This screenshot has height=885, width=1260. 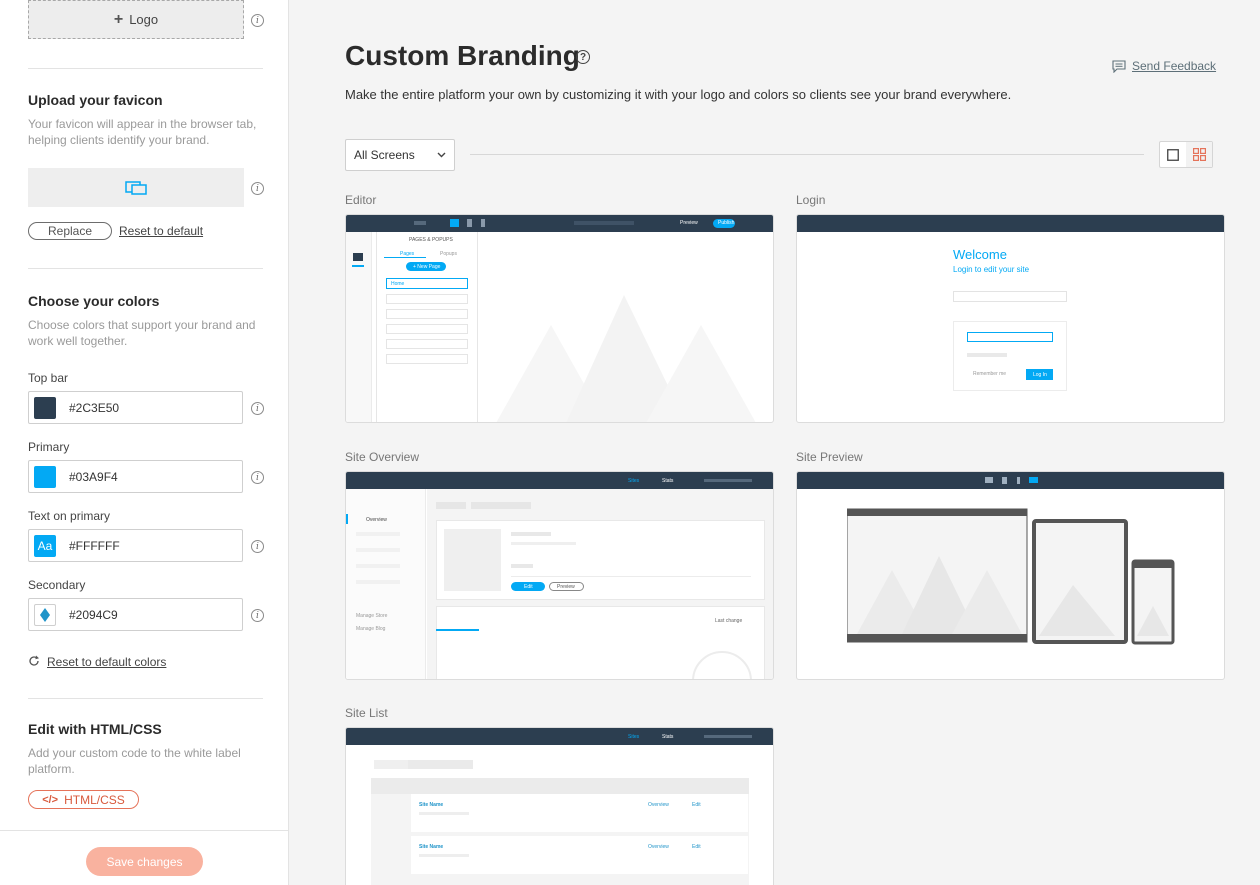 I want to click on primary-color-swatch, so click(x=45, y=476).